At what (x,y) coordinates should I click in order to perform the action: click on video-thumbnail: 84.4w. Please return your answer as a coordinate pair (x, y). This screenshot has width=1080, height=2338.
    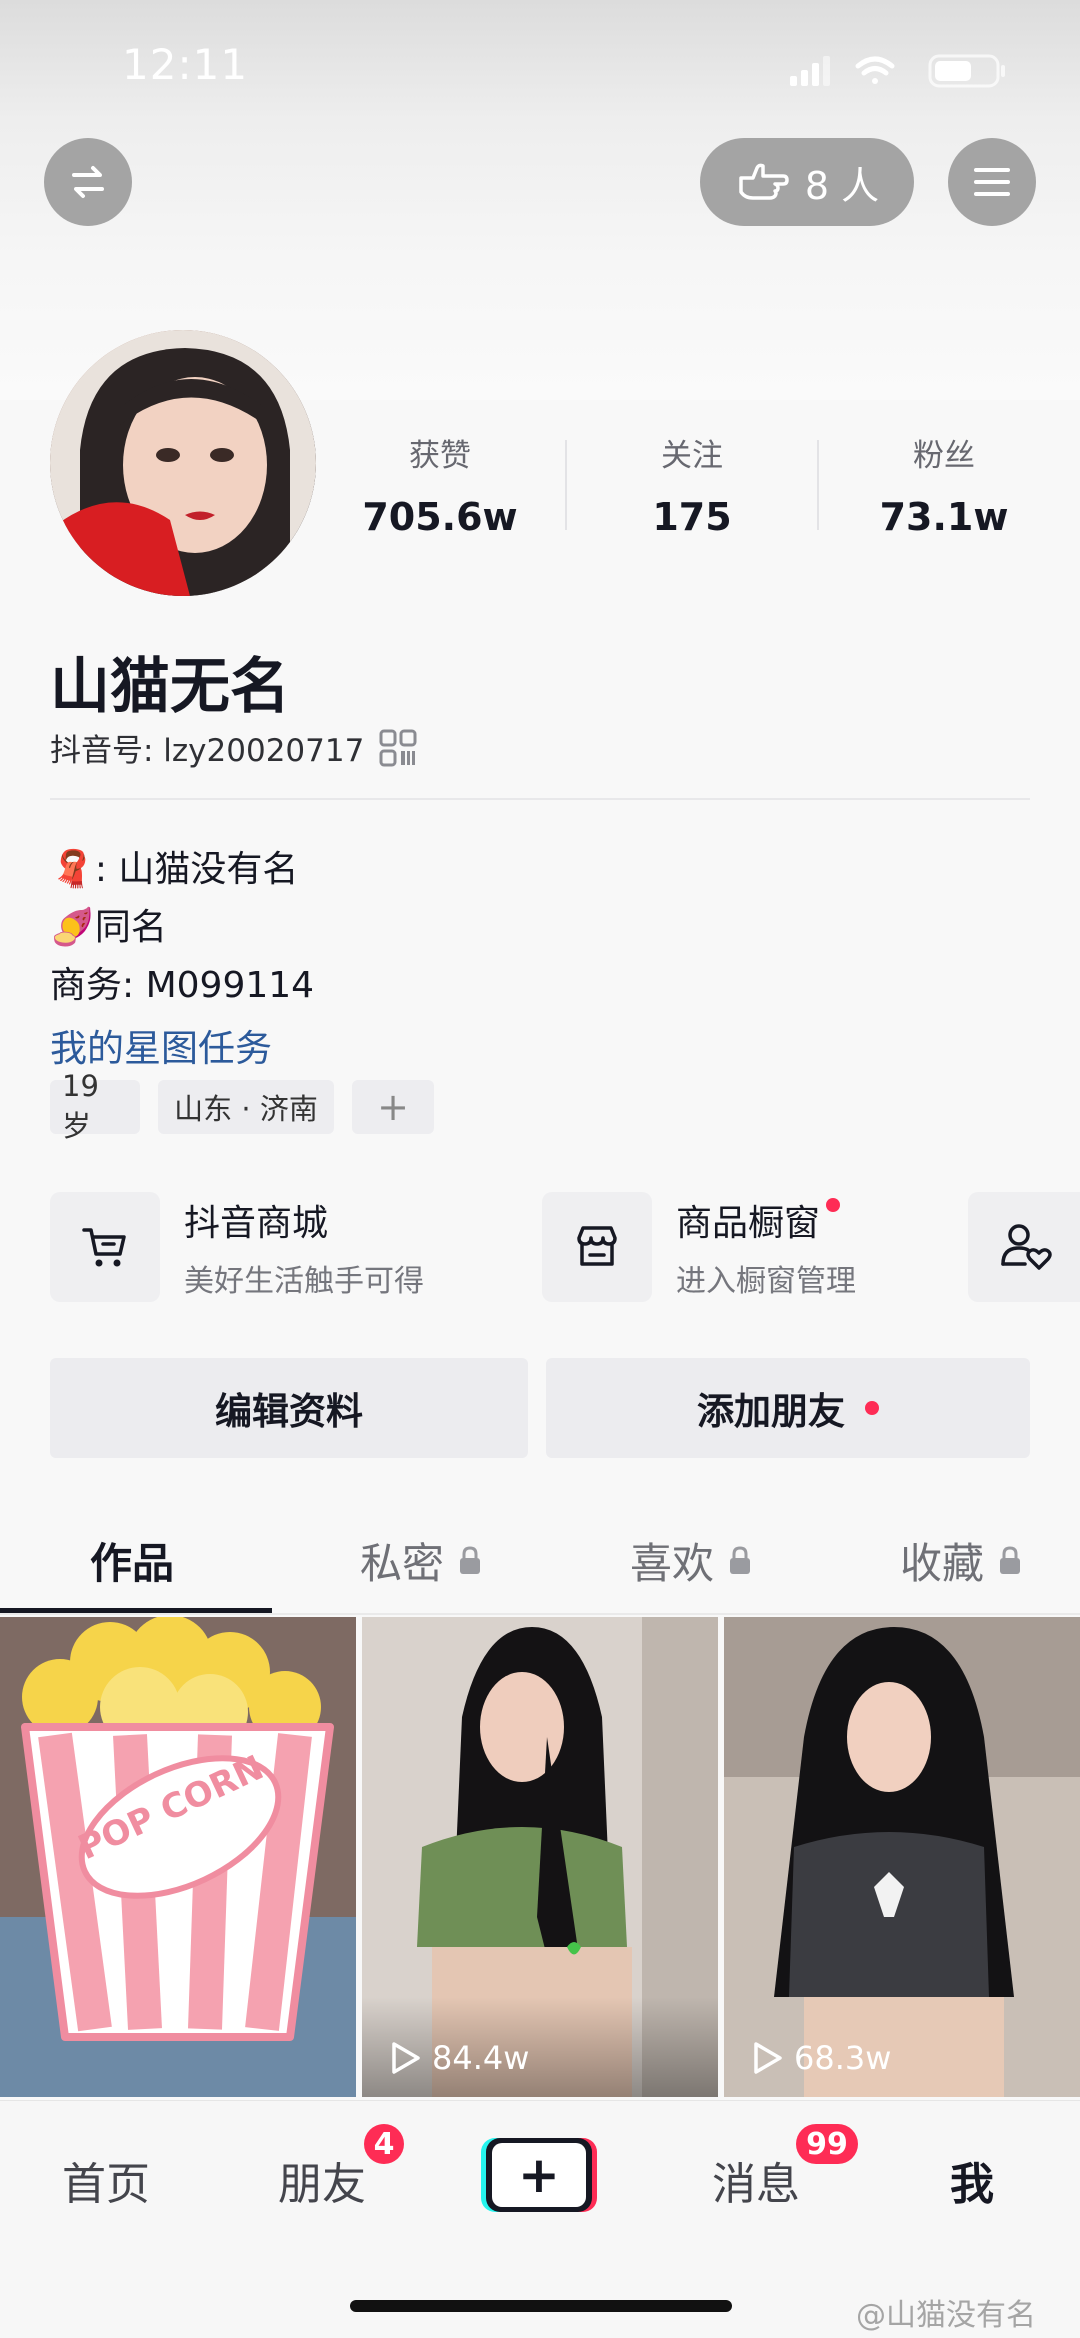
    Looking at the image, I should click on (540, 1857).